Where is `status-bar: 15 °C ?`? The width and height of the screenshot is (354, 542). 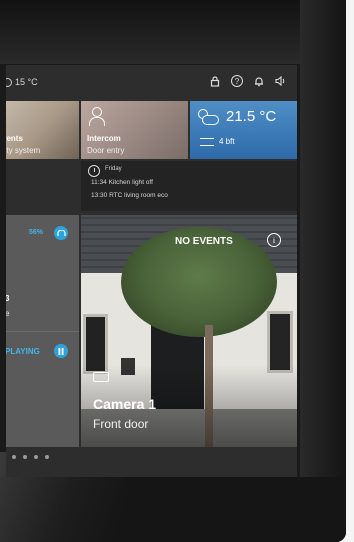
status-bar: 15 °C ? is located at coordinates (151, 83).